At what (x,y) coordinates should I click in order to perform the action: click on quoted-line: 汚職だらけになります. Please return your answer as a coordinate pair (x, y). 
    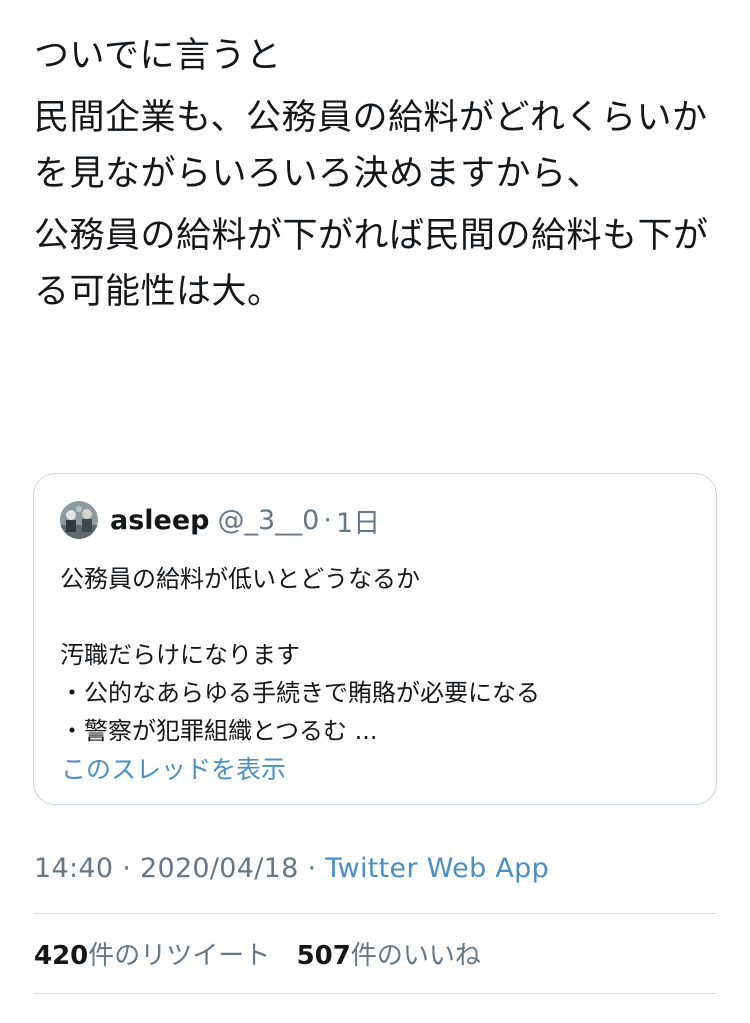
    Looking at the image, I should click on (180, 655).